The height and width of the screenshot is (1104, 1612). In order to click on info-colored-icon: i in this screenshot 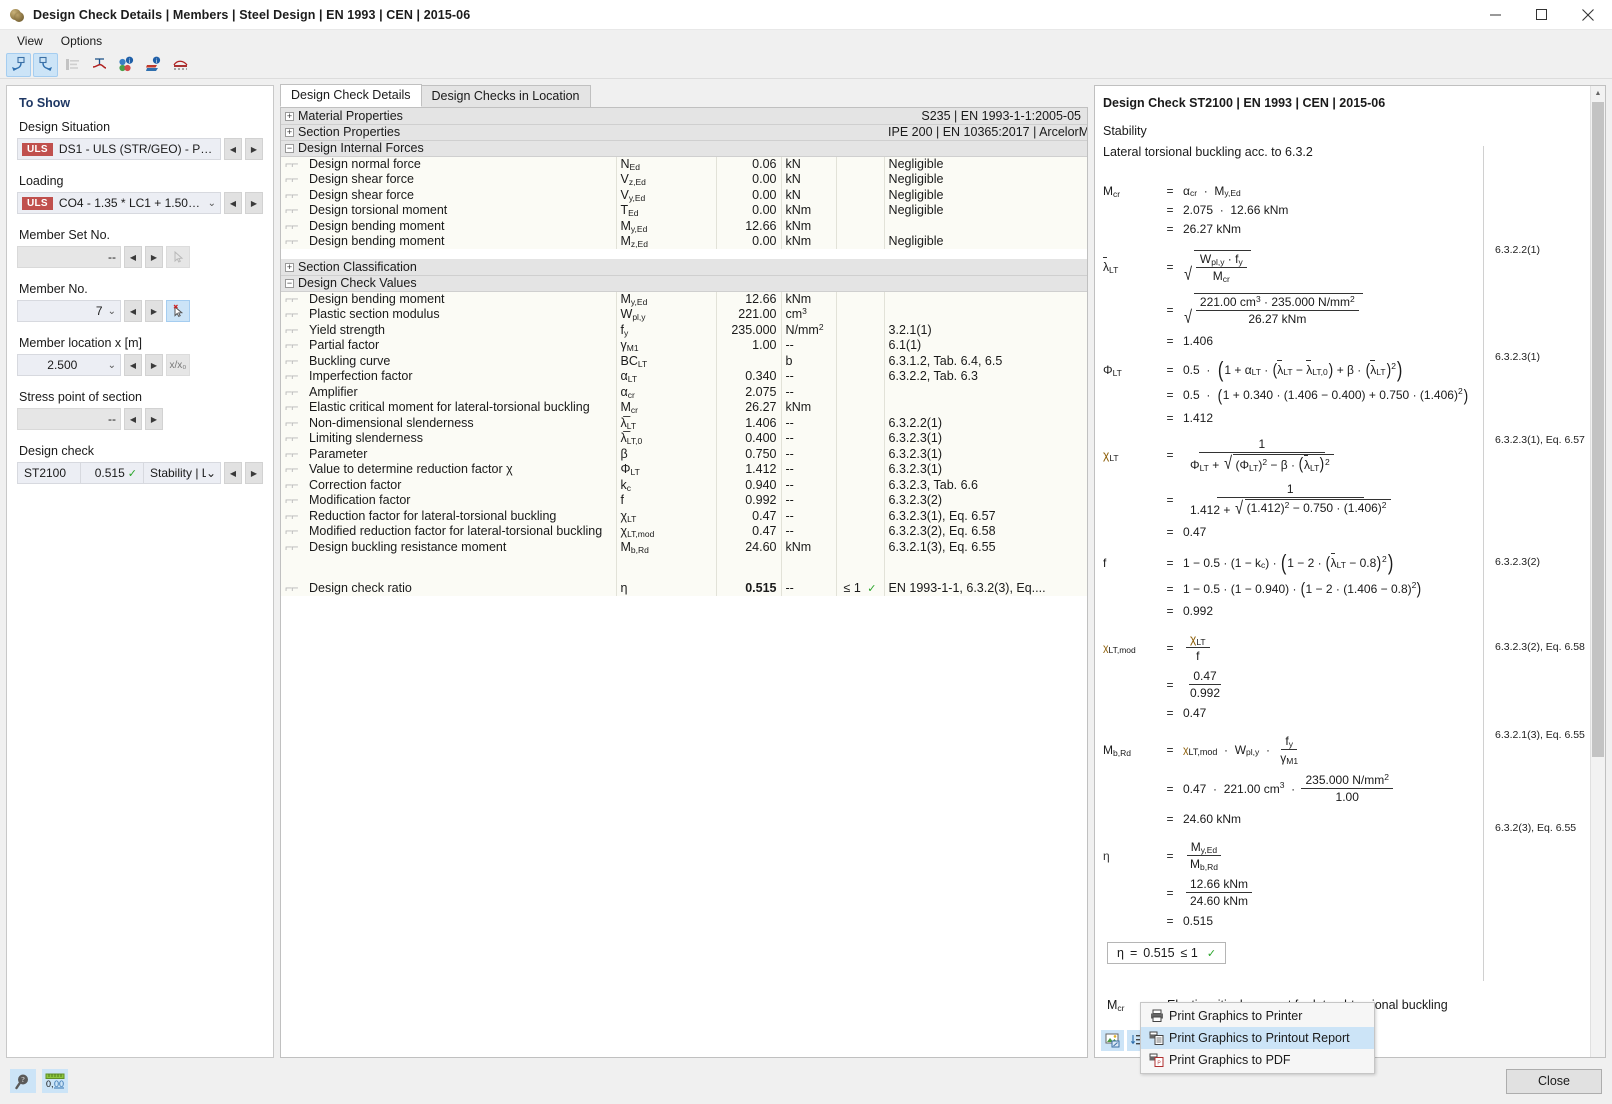, I will do `click(126, 65)`.